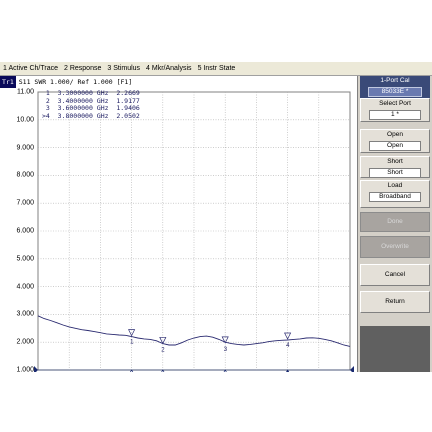 The image size is (432, 432). Describe the element at coordinates (82, 68) in the screenshot. I see `menu-response: 2 Response` at that location.